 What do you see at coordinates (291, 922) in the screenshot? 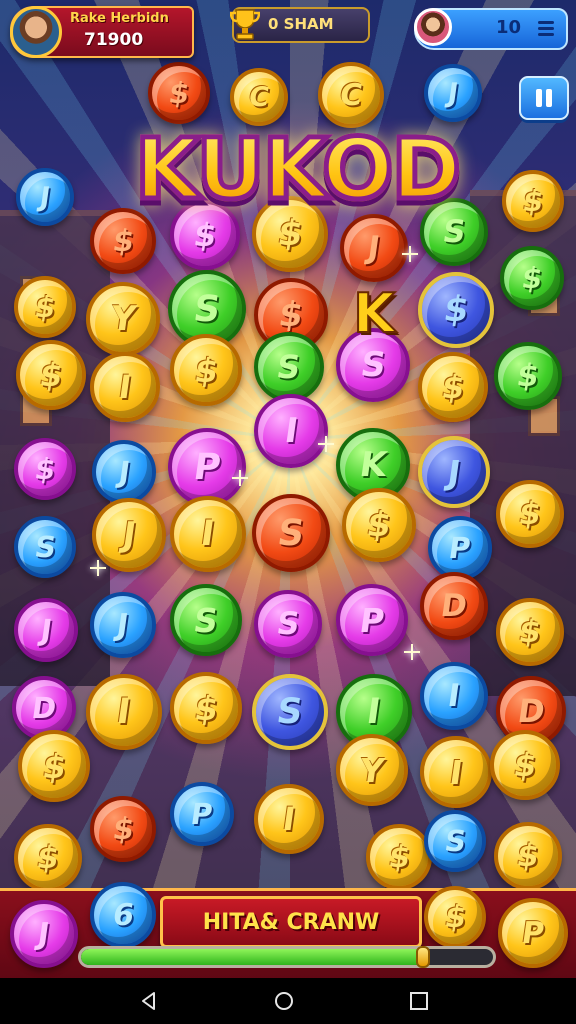
I see `action-banner: HITA& CRANW` at bounding box center [291, 922].